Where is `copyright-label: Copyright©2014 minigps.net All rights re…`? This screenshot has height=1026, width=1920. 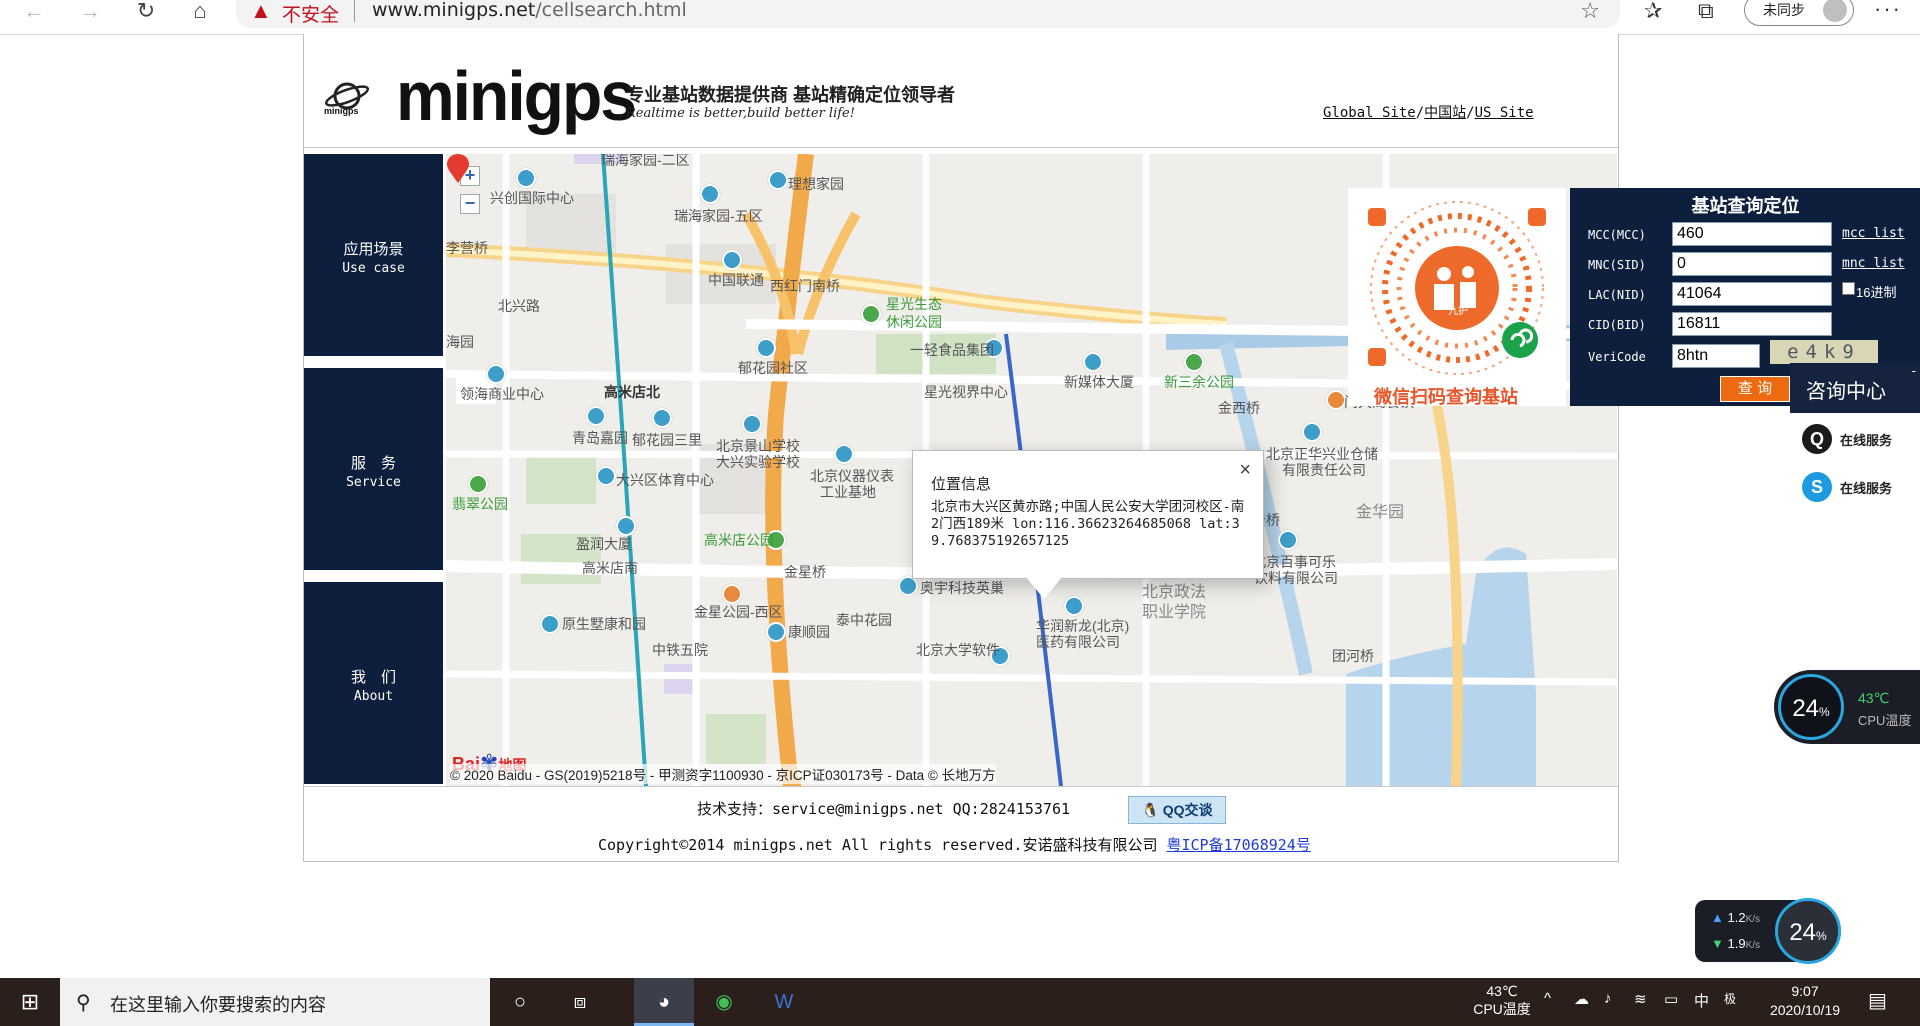
copyright-label: Copyright©2014 minigps.net All rights re… is located at coordinates (882, 845).